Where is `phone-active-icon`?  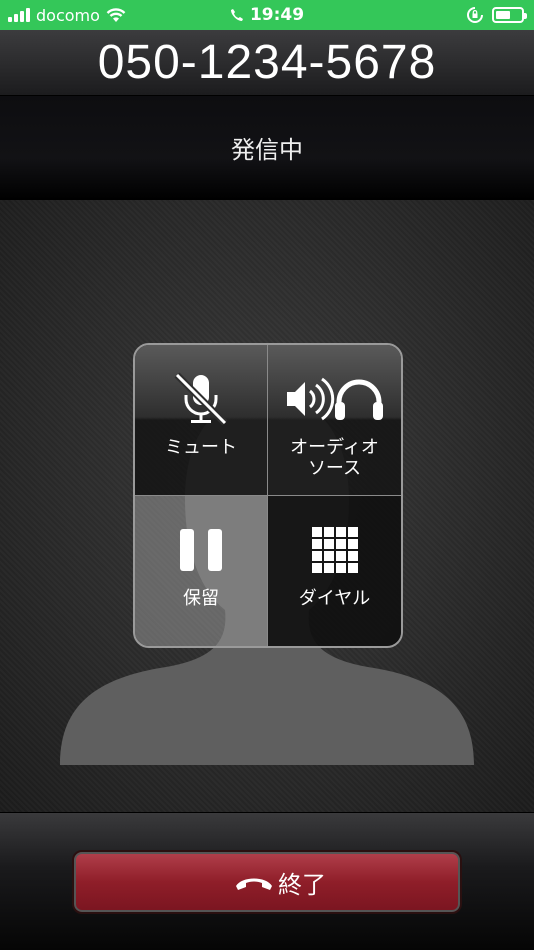 phone-active-icon is located at coordinates (236, 15).